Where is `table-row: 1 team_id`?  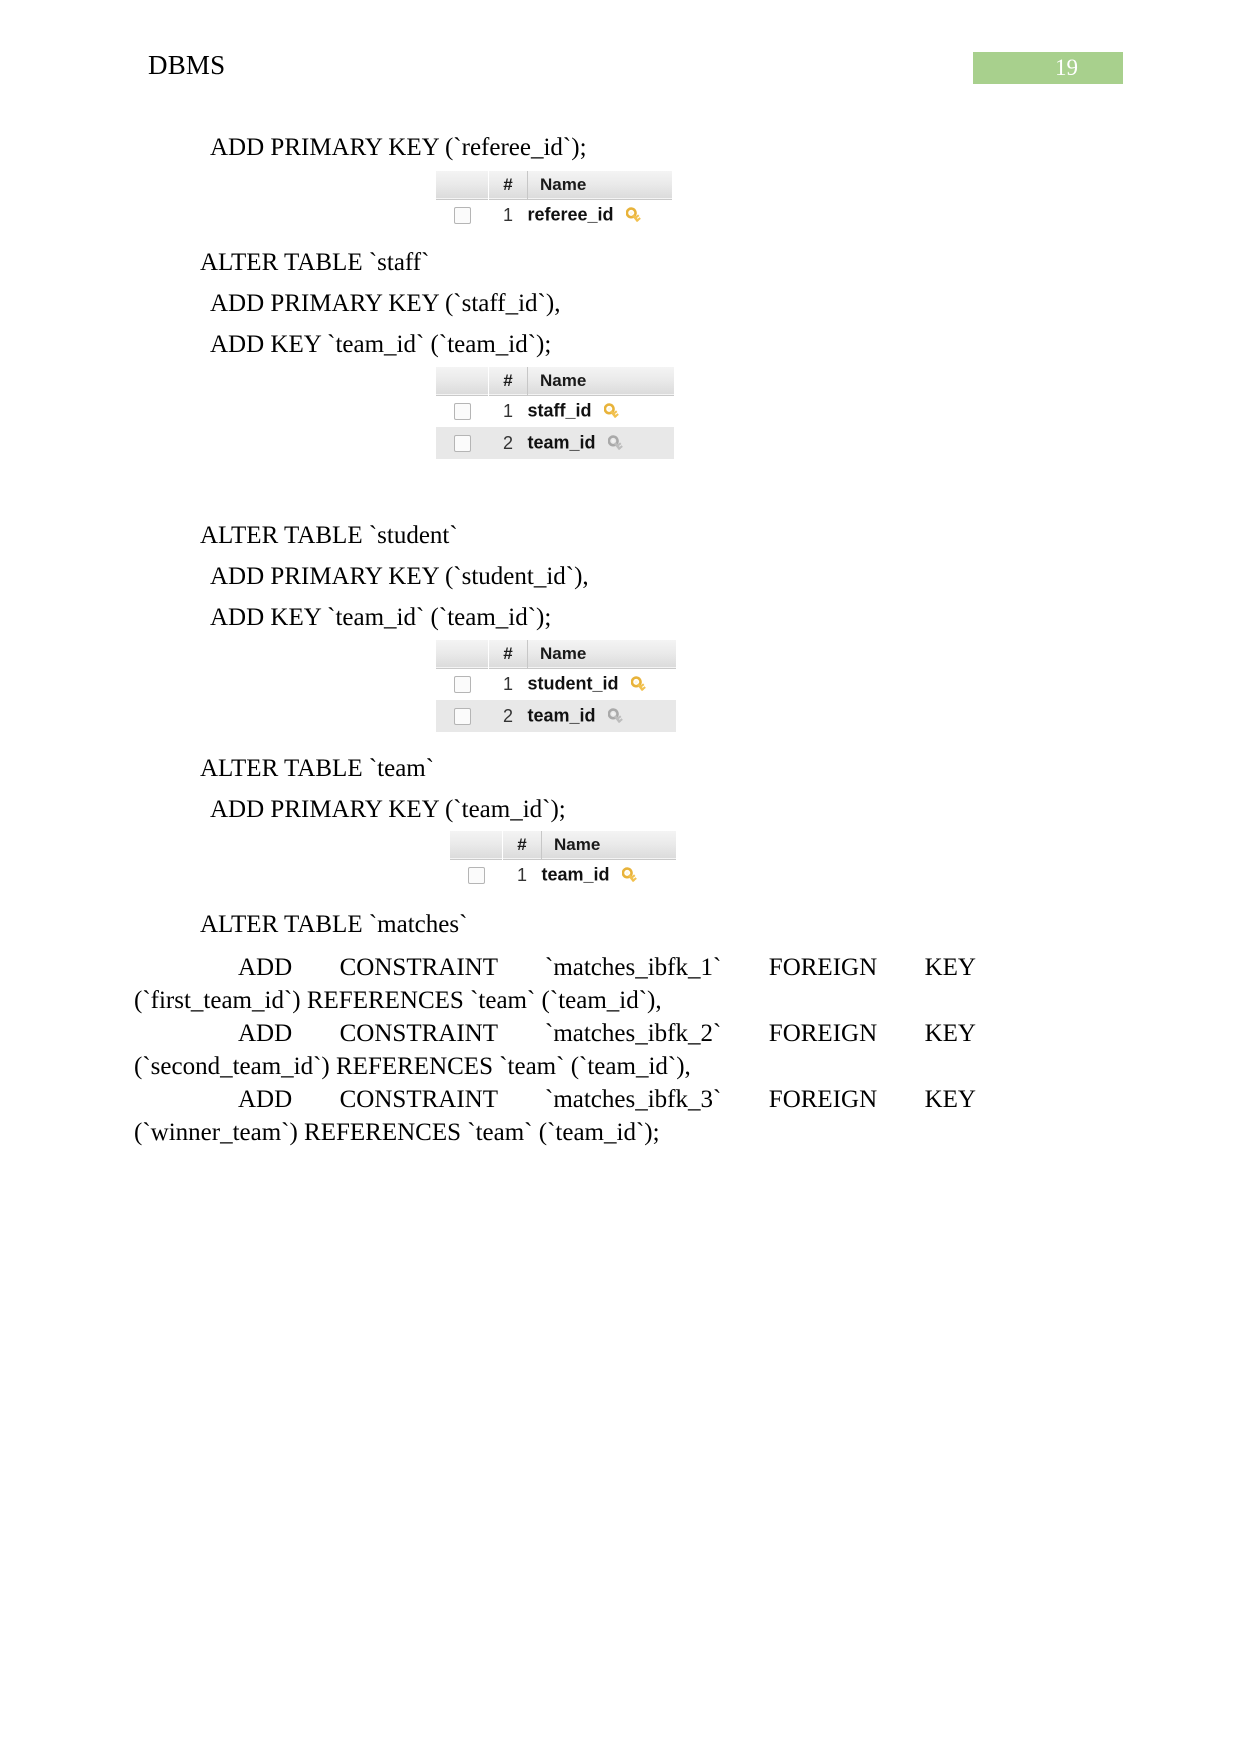
table-row: 1 team_id is located at coordinates (563, 875).